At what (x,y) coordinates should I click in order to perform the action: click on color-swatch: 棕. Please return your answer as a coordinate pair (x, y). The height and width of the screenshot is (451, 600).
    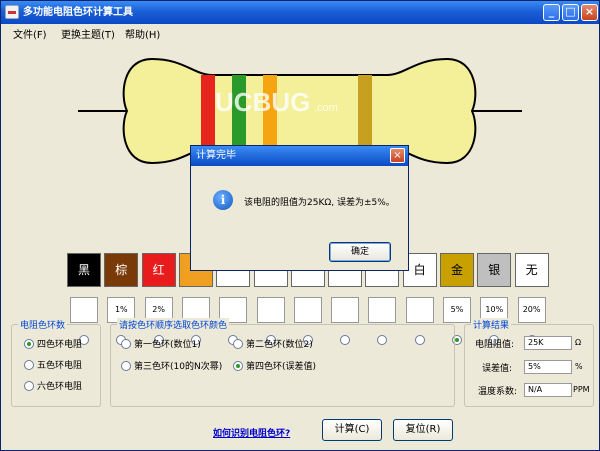
    Looking at the image, I should click on (121, 270).